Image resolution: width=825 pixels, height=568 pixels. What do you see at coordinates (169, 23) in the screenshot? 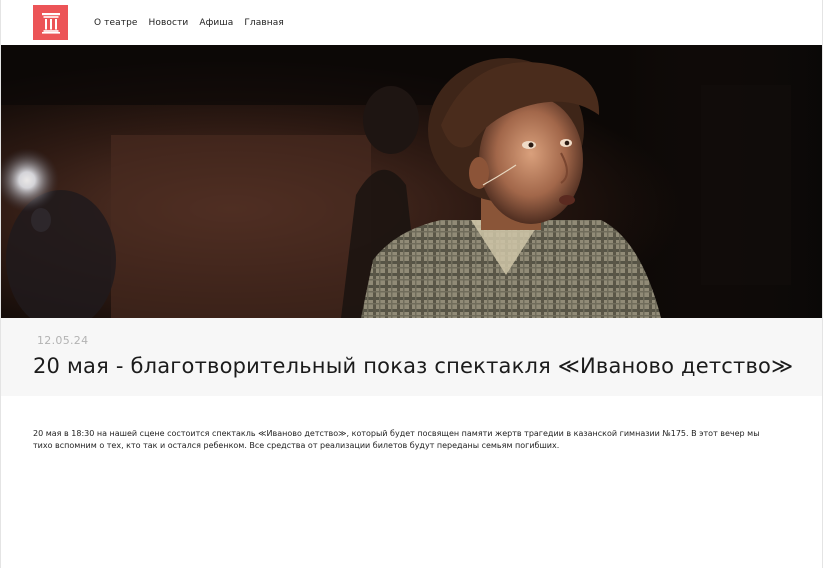
I see `nav-link-news: Новости` at bounding box center [169, 23].